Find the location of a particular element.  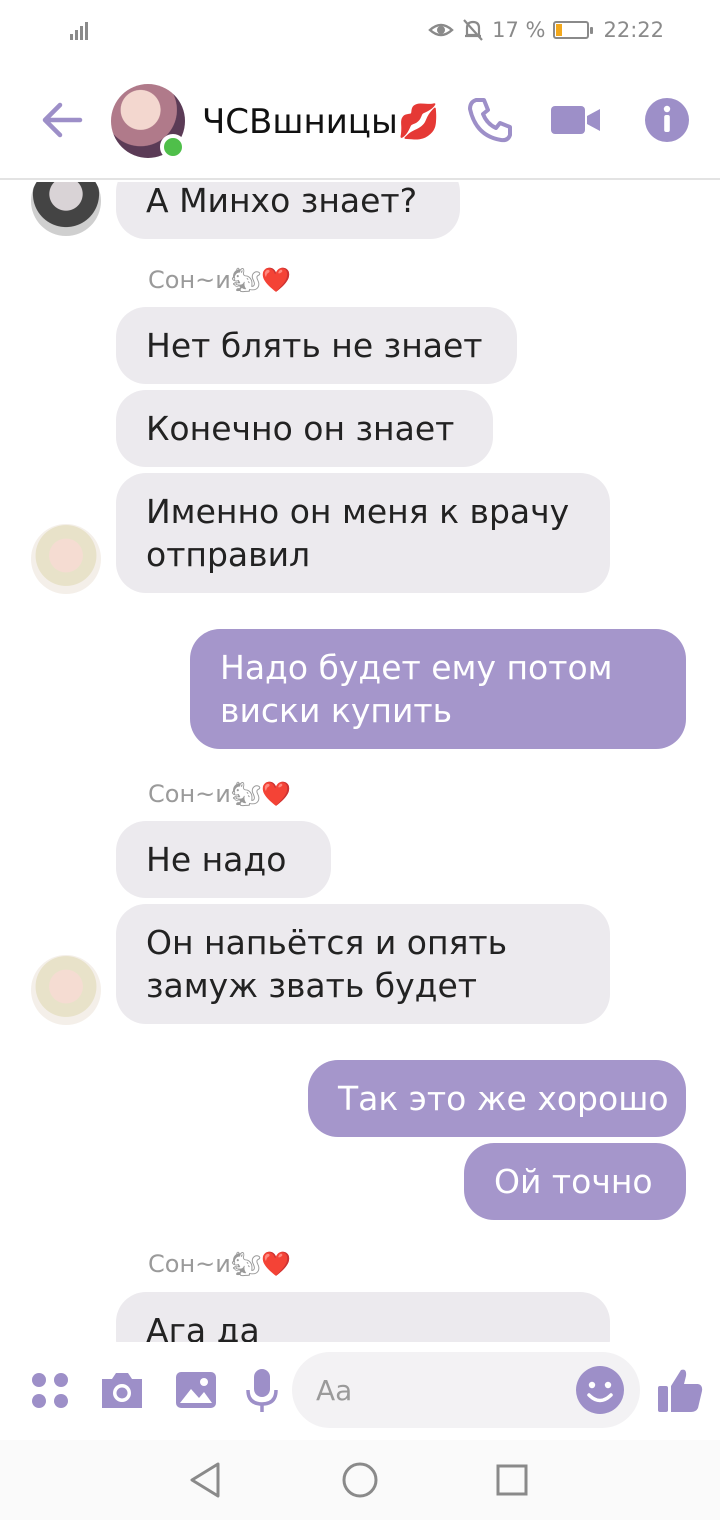

arrow-left-icon is located at coordinates (62, 120).